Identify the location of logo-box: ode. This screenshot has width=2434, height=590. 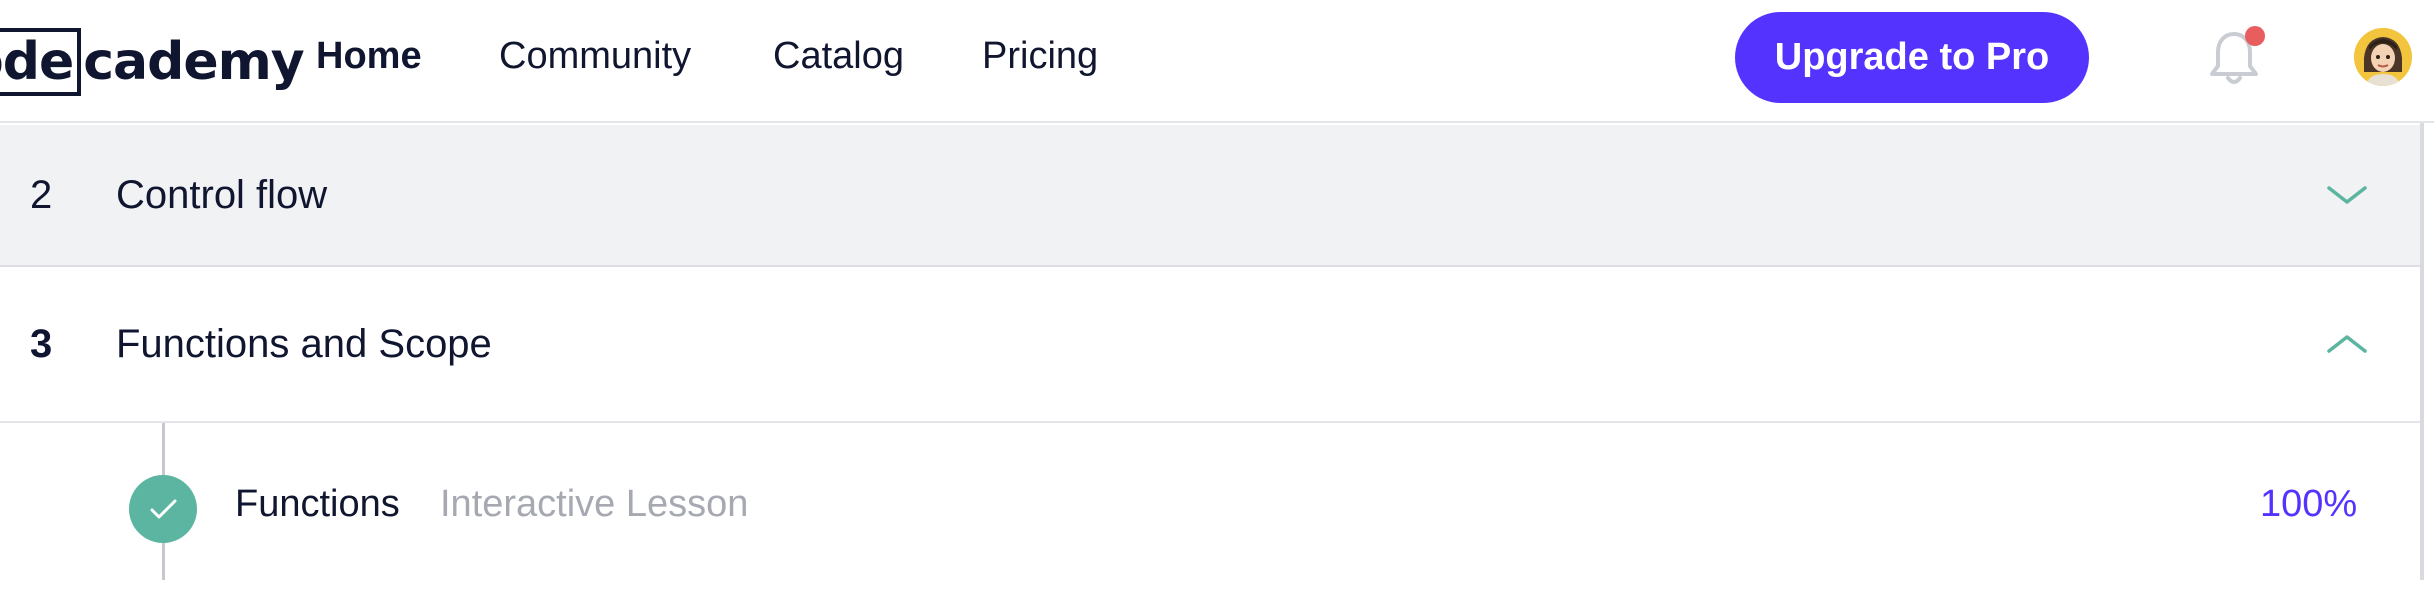
(41, 62).